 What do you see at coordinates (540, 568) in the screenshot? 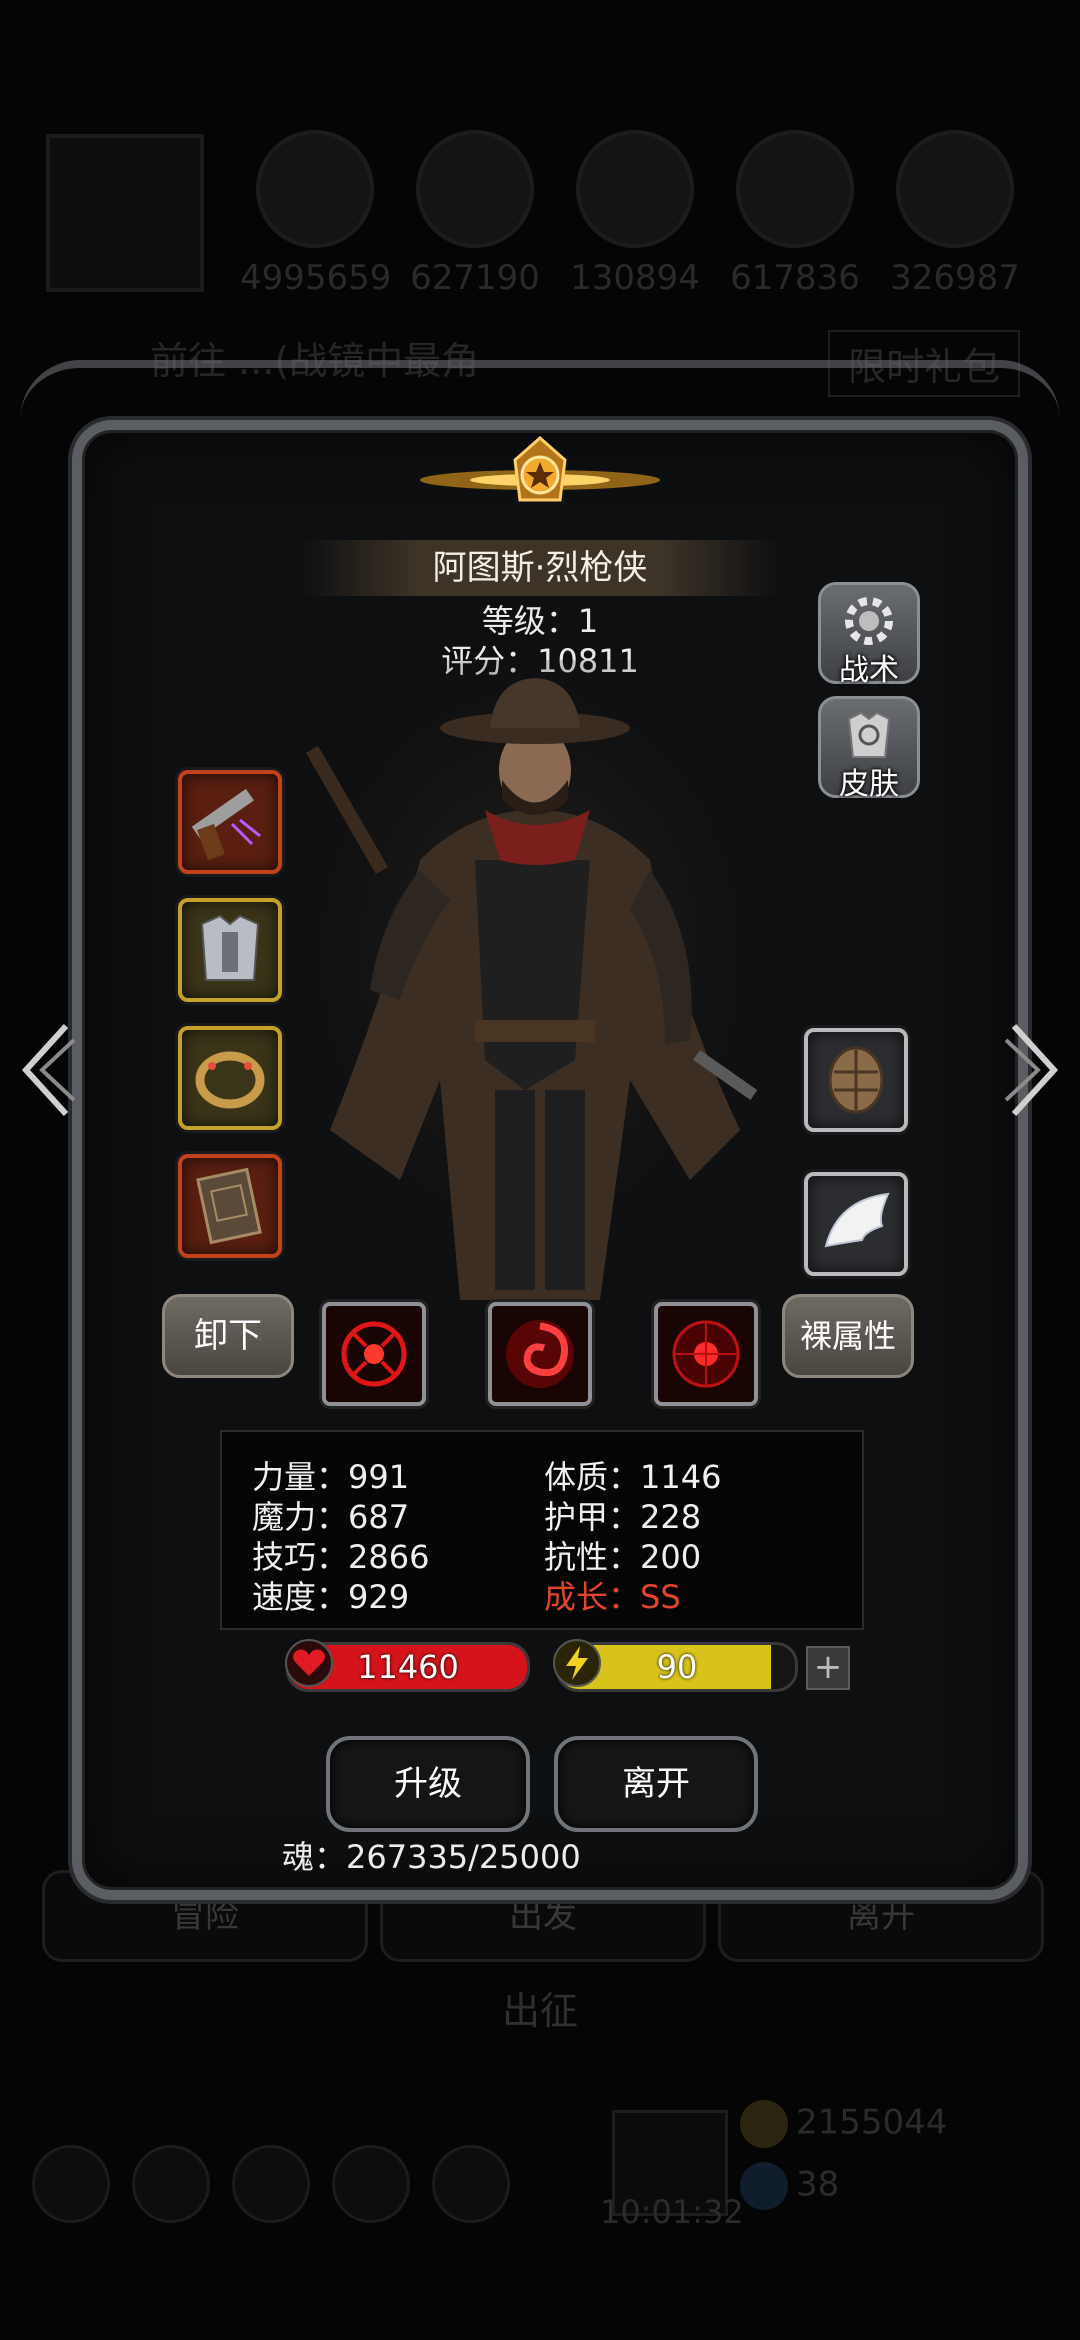
I see `hero-name: 阿图斯·烈枪侠` at bounding box center [540, 568].